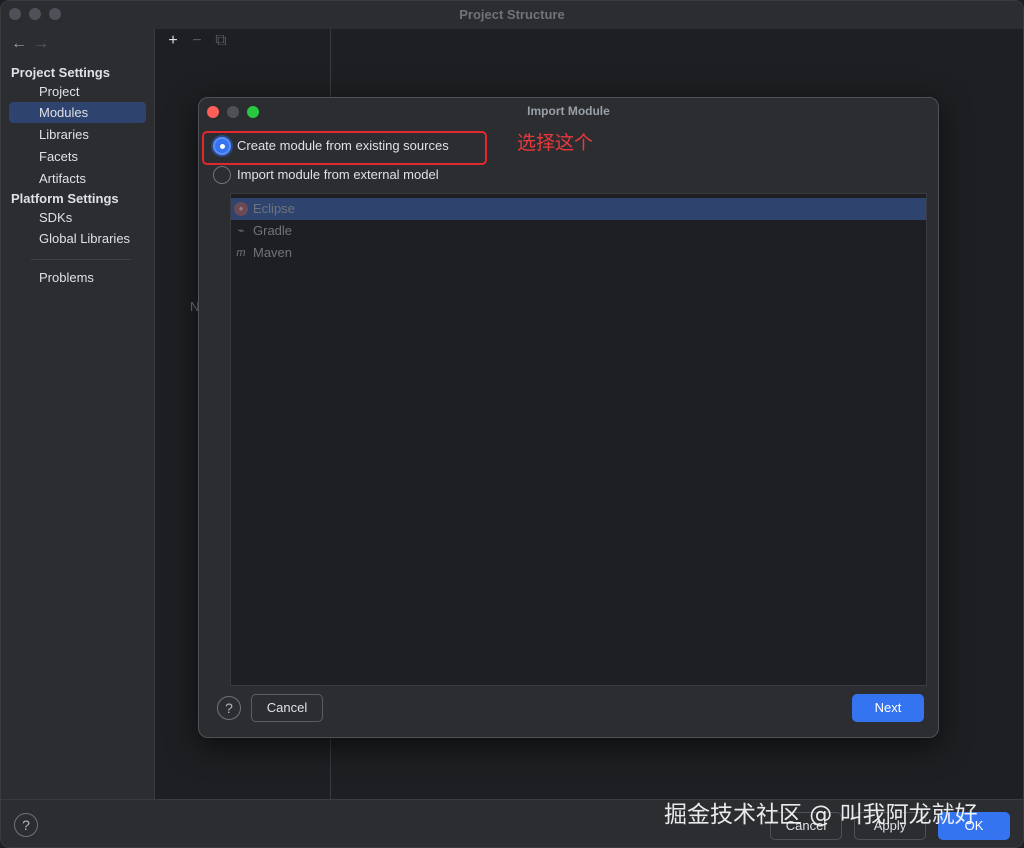  I want to click on list-item-maven: m Maven, so click(578, 253).